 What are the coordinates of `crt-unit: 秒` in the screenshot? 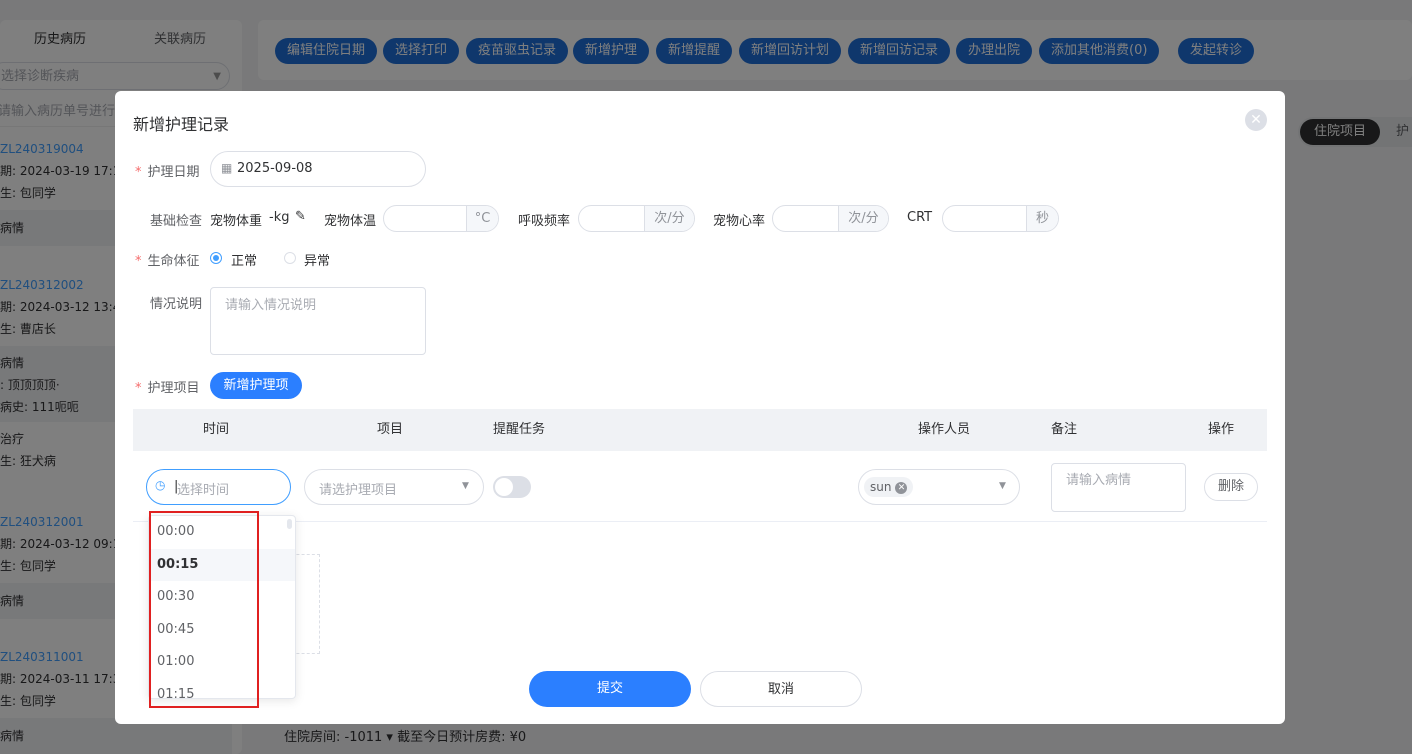 It's located at (1042, 218).